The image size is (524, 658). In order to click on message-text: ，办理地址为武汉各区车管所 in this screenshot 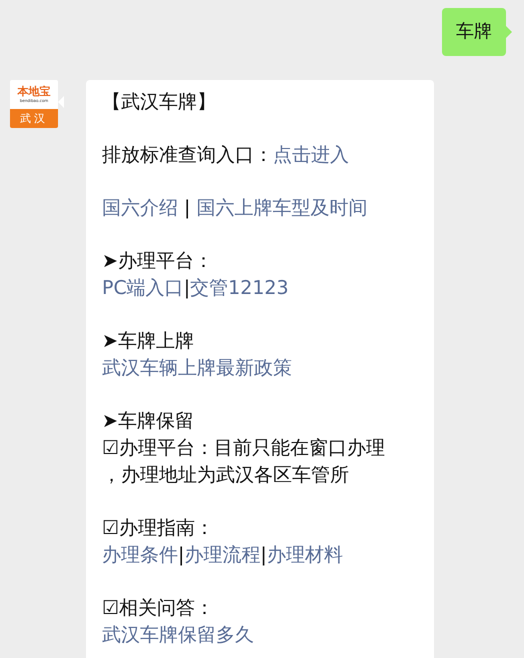, I will do `click(225, 475)`.